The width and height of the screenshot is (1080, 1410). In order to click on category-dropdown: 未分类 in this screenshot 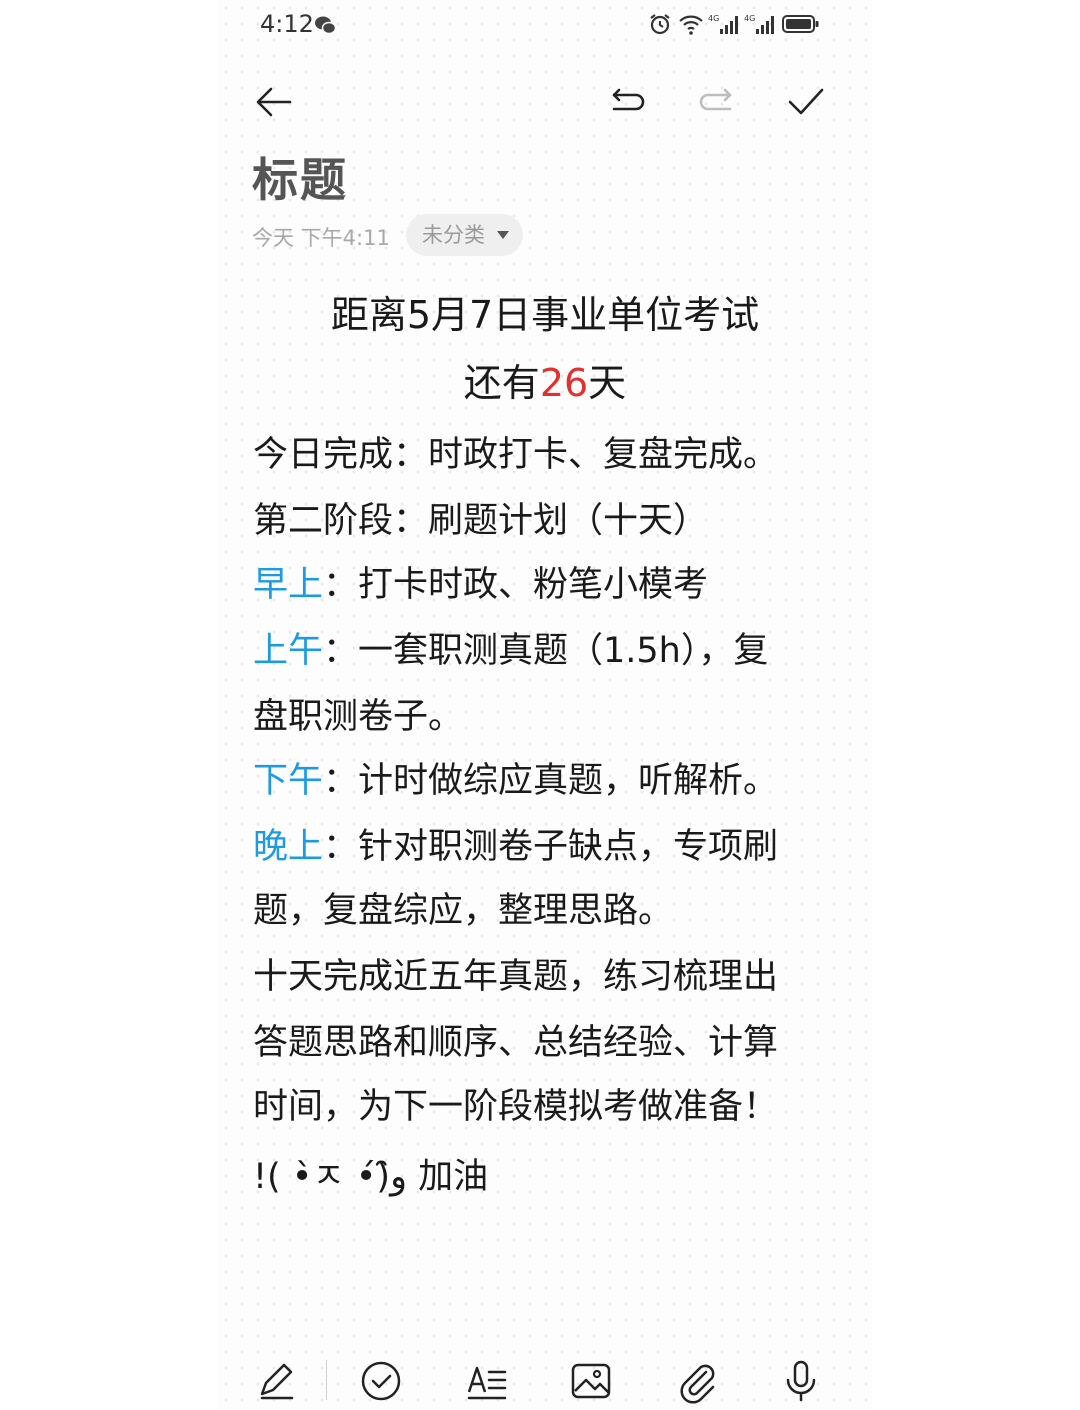, I will do `click(464, 235)`.